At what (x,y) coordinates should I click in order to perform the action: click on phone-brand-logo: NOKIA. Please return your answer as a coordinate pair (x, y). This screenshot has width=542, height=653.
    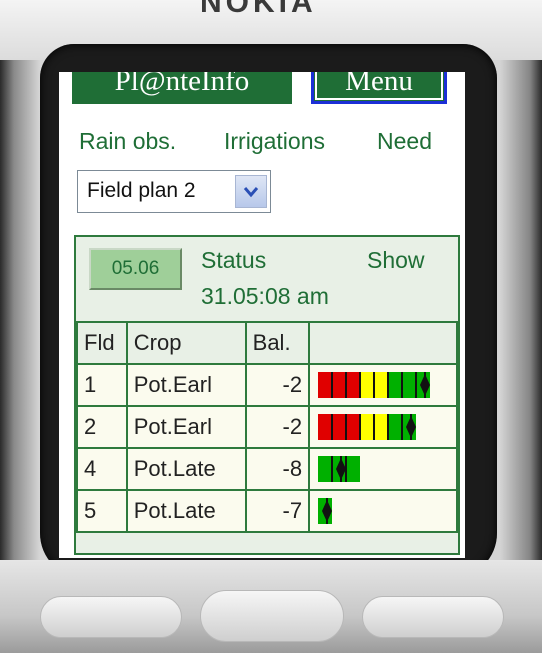
    Looking at the image, I should click on (258, 9).